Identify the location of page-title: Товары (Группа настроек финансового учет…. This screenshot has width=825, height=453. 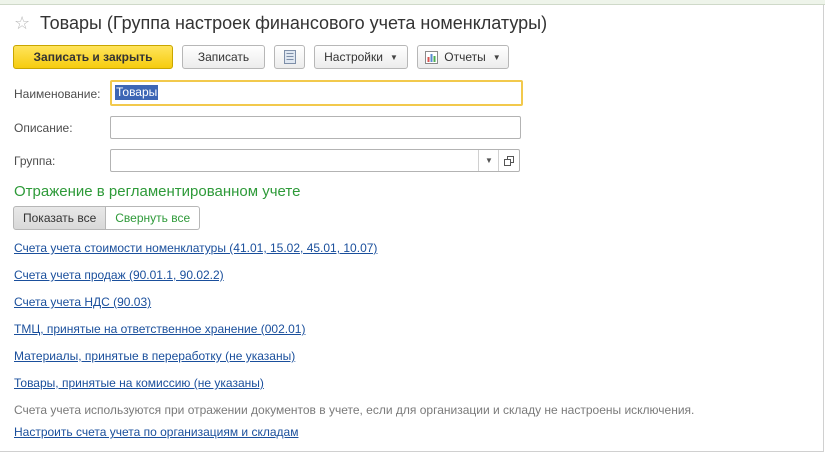
(294, 22).